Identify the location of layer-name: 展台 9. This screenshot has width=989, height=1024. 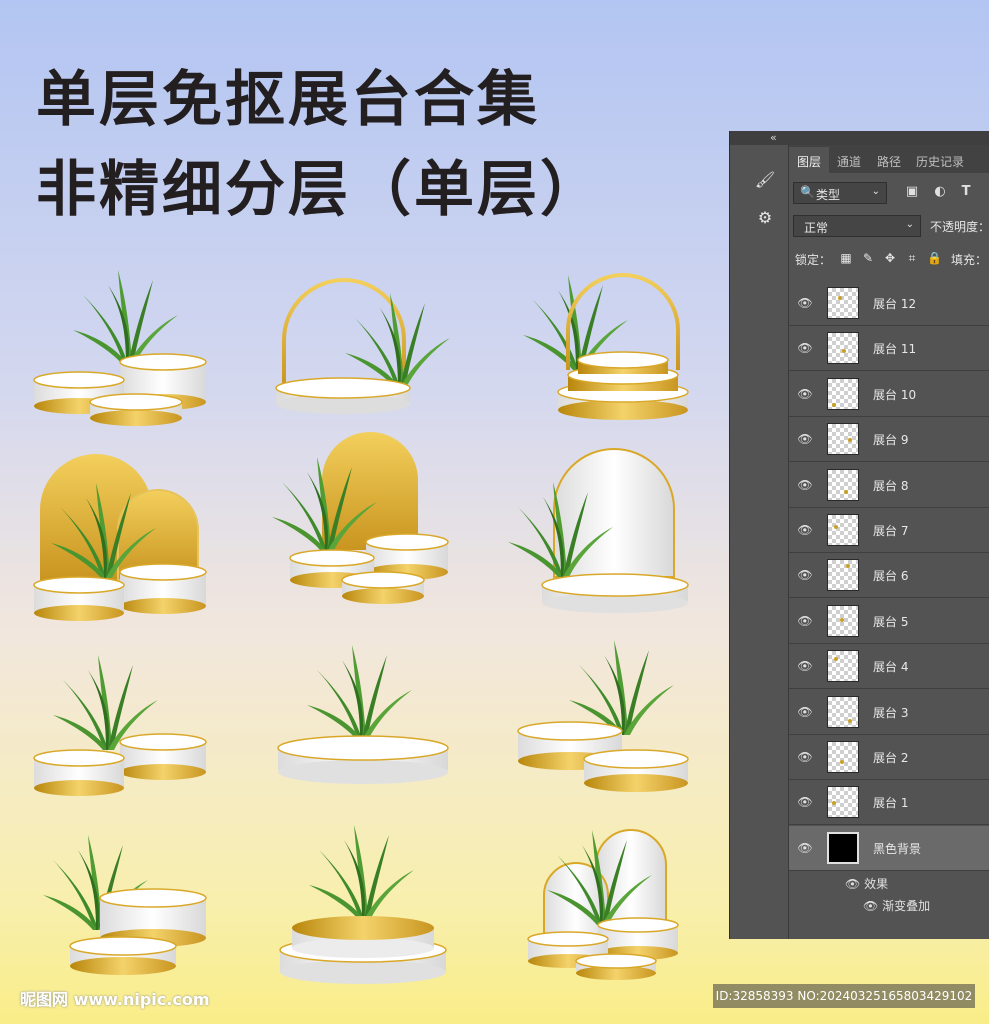
(891, 440).